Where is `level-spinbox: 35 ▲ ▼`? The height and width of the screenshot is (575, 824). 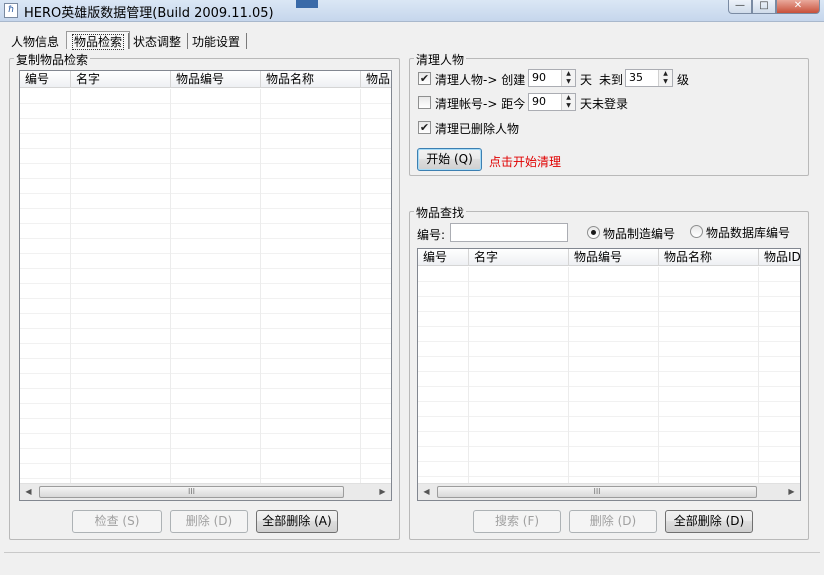
level-spinbox: 35 ▲ ▼ is located at coordinates (649, 78).